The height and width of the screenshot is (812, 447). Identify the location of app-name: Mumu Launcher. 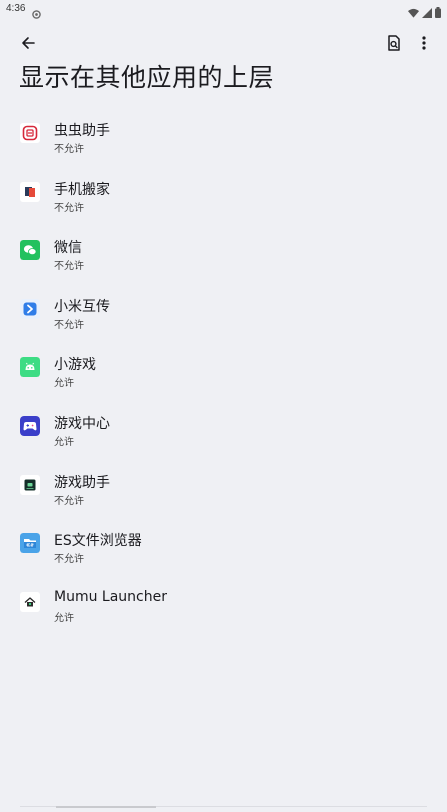
(110, 596).